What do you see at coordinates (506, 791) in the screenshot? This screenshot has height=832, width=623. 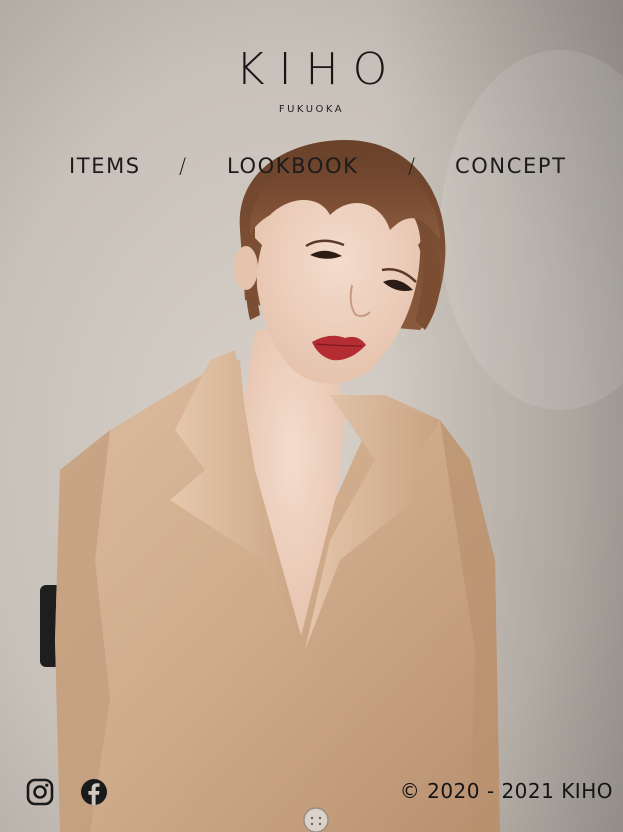 I see `copyright-text: © 2020 - 2021 KIHO` at bounding box center [506, 791].